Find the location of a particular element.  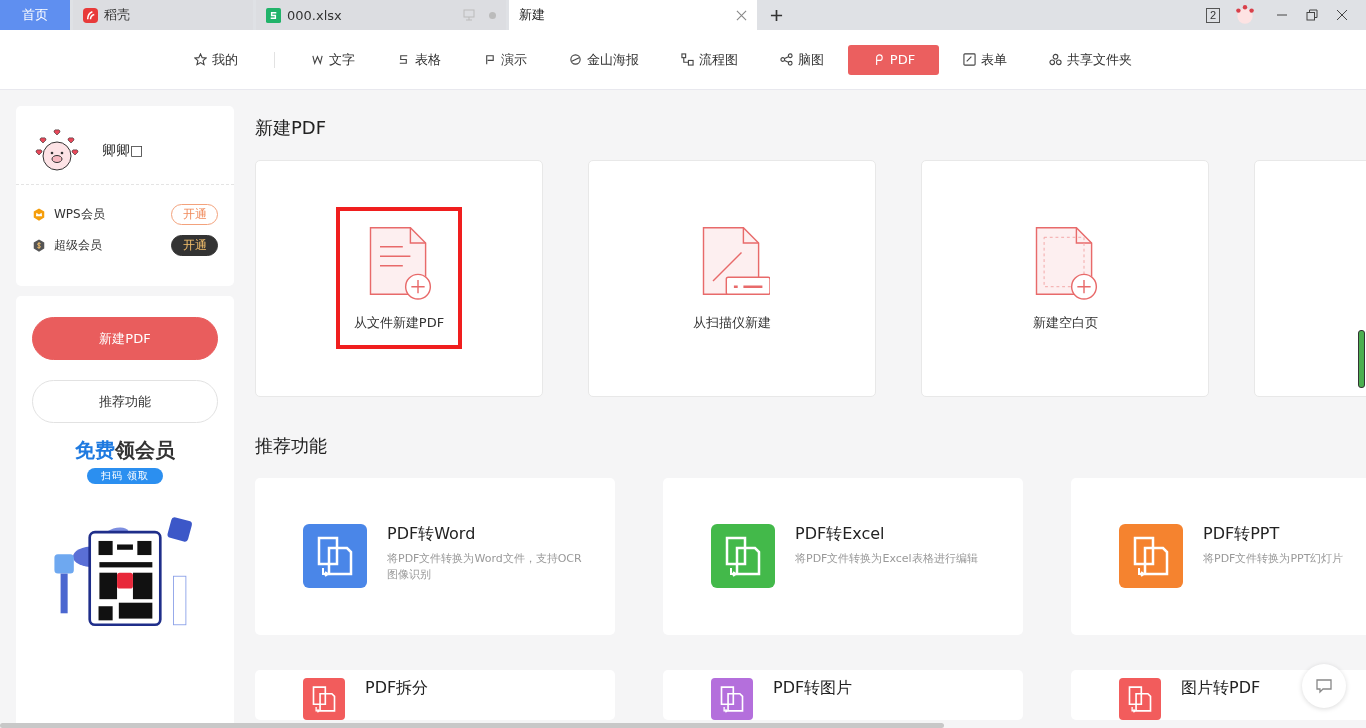

avatar-icon is located at coordinates (1245, 15).